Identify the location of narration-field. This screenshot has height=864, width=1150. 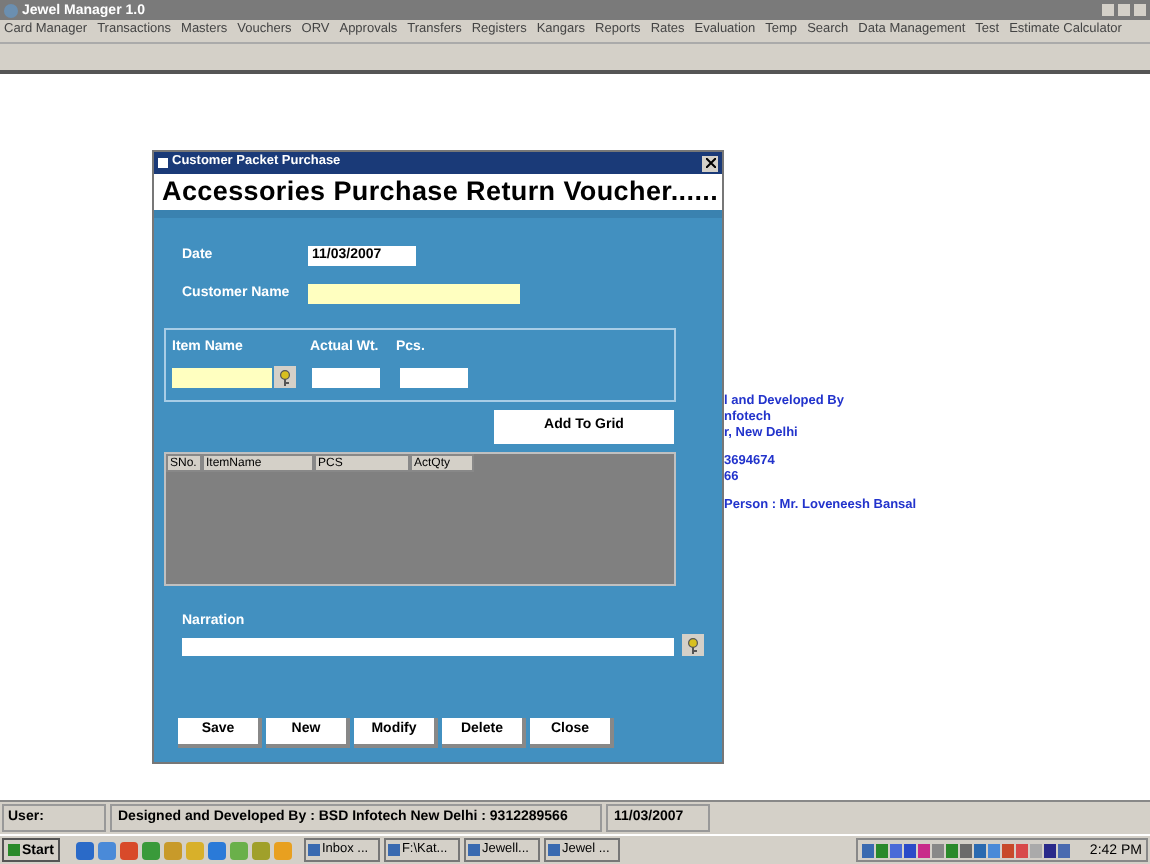
(428, 647).